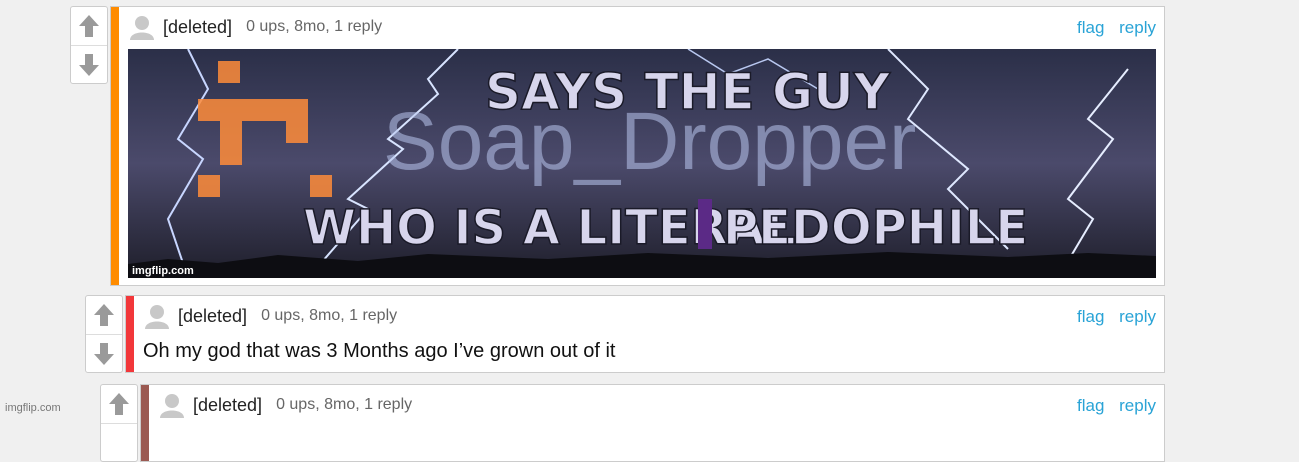  Describe the element at coordinates (705, 224) in the screenshot. I see `purple-figure` at that location.